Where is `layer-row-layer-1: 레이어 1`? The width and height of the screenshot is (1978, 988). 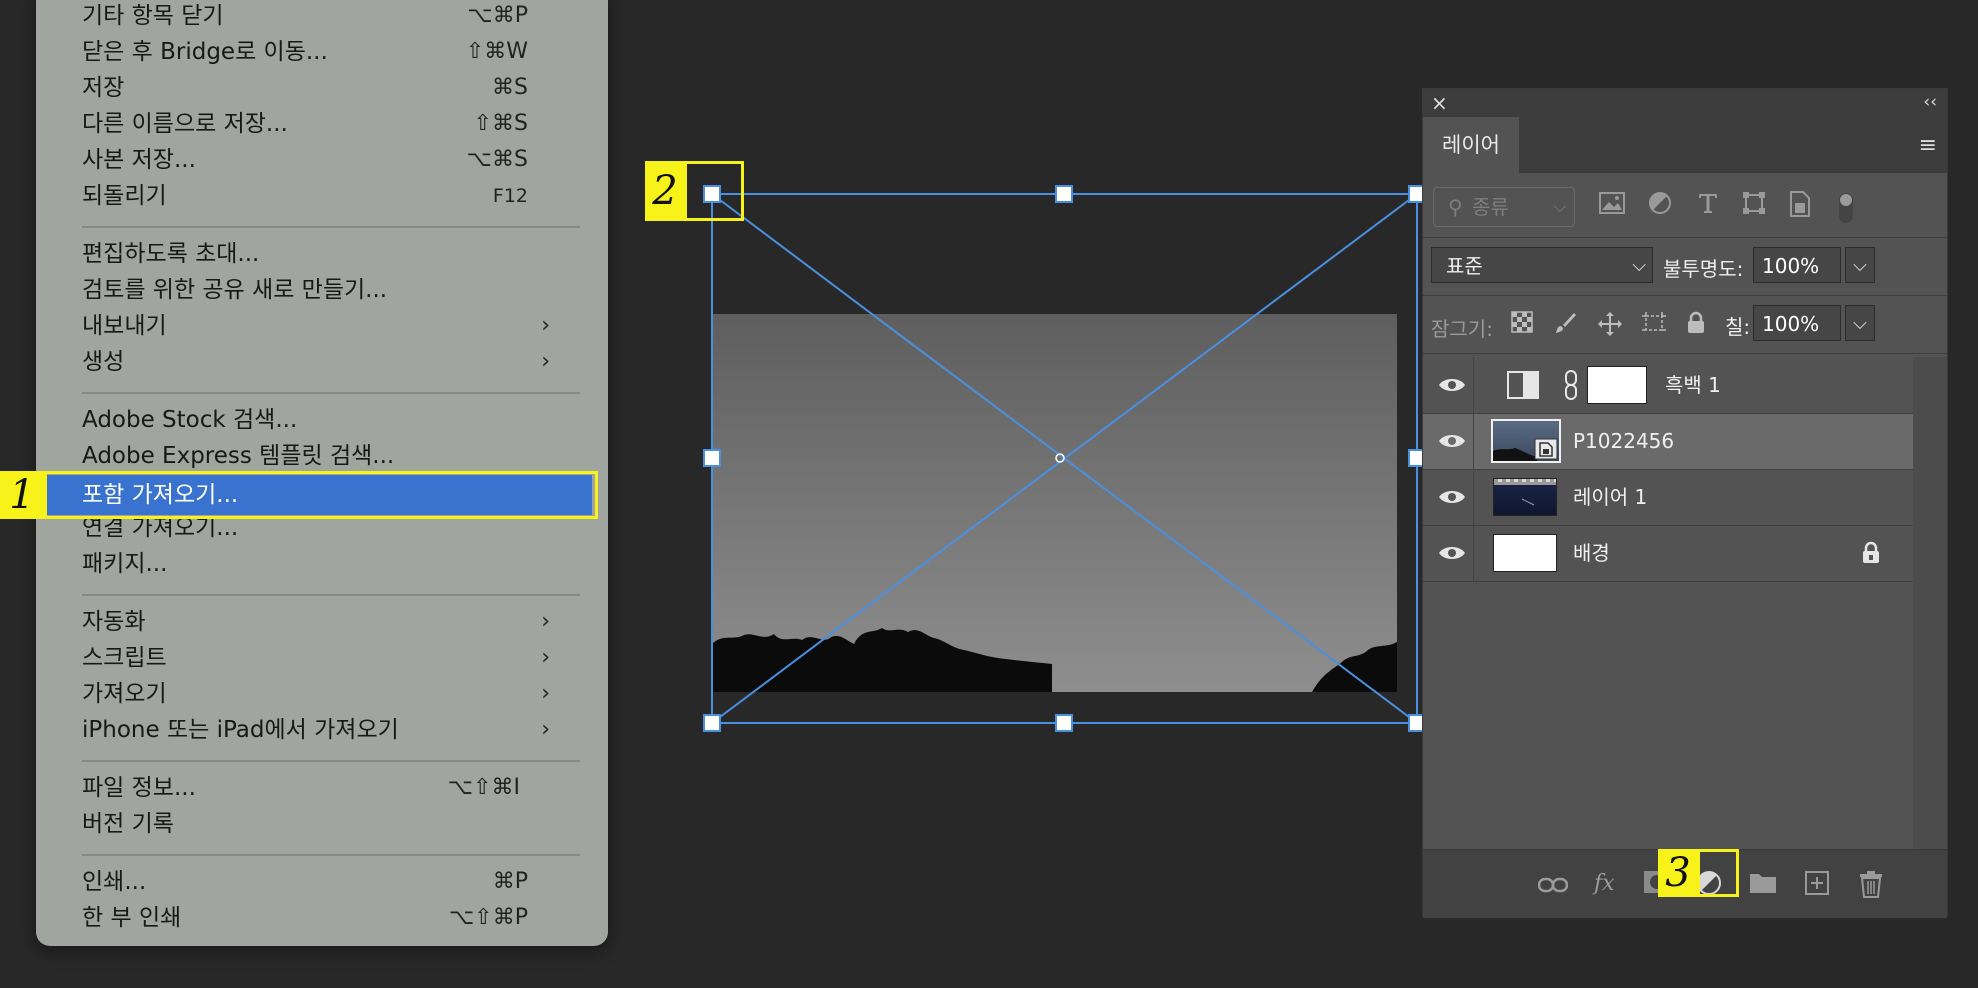 layer-row-layer-1: 레이어 1 is located at coordinates (1668, 497).